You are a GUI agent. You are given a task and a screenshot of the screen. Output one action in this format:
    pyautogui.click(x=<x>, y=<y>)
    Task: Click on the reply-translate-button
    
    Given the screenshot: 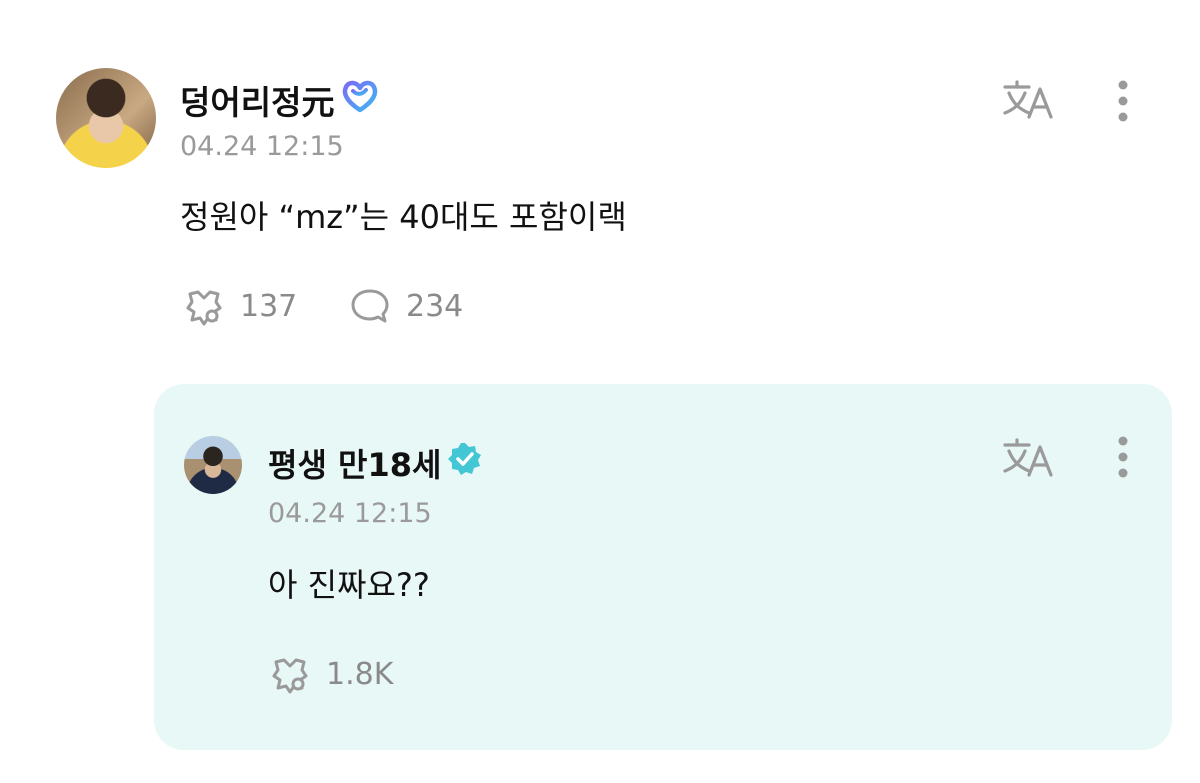 What is the action you would take?
    pyautogui.click(x=1028, y=459)
    